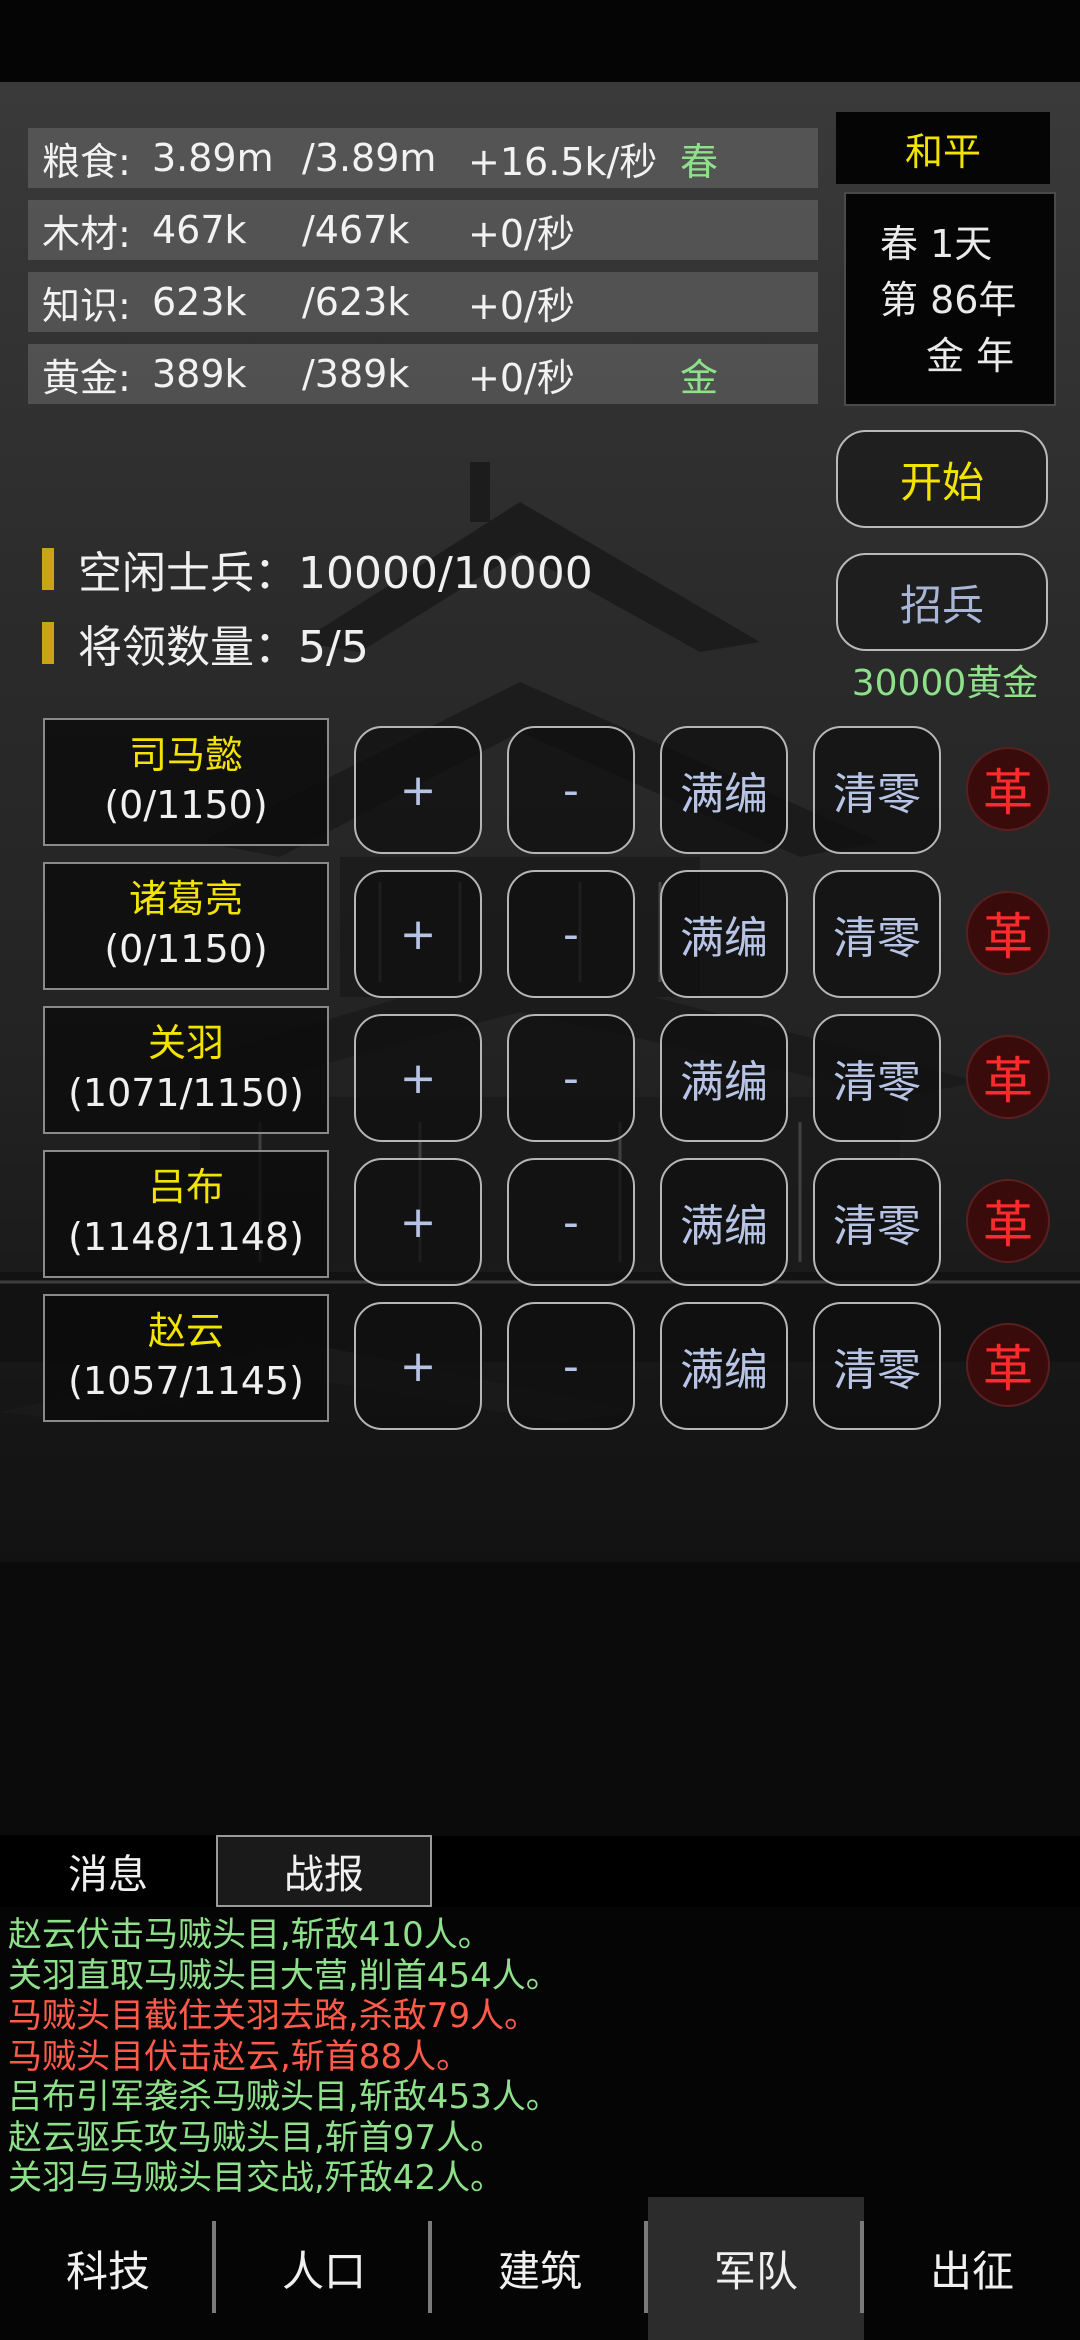  What do you see at coordinates (186, 1214) in the screenshot?
I see `general-card: 吕布 (1148/1148)` at bounding box center [186, 1214].